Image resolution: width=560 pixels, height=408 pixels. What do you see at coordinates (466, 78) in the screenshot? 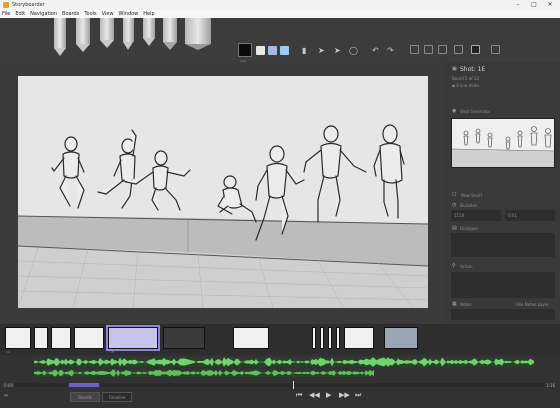
I see `board-info: Board 5 of 22` at bounding box center [466, 78].